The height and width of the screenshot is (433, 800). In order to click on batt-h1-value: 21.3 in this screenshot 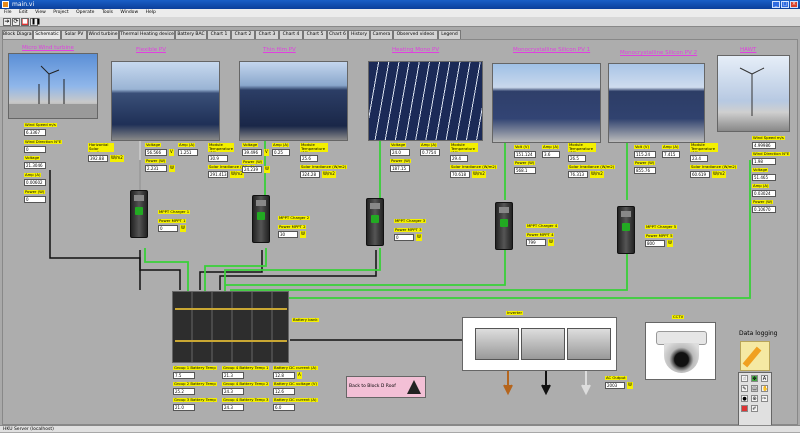, I will do `click(233, 375)`.